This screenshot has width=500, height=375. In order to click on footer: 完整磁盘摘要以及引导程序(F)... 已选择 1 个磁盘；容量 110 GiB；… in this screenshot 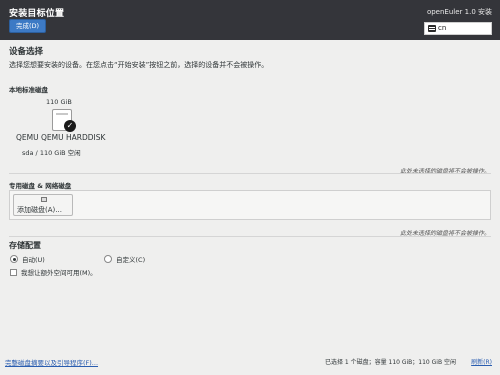, I will do `click(250, 363)`.